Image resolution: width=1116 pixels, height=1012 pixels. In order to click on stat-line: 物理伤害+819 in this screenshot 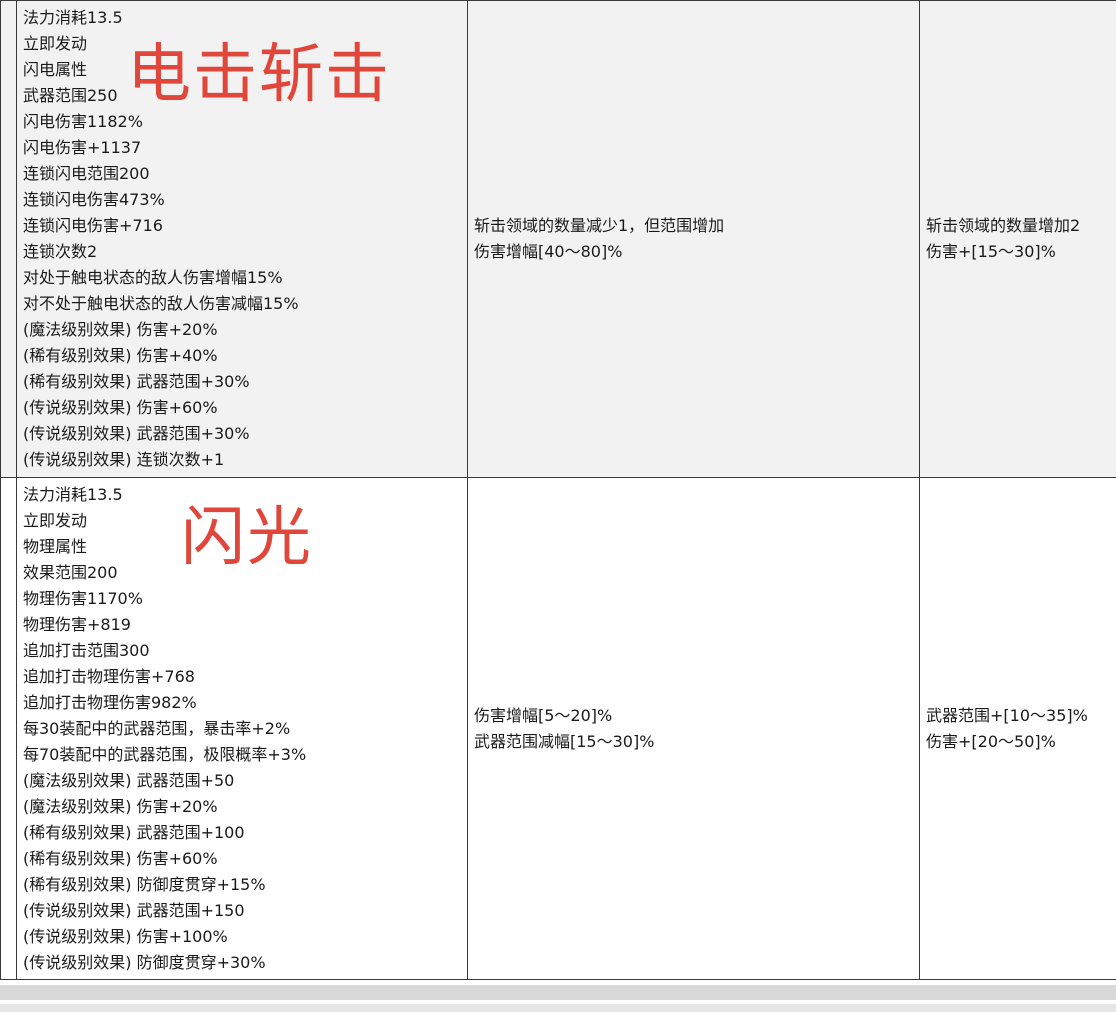, I will do `click(77, 624)`.